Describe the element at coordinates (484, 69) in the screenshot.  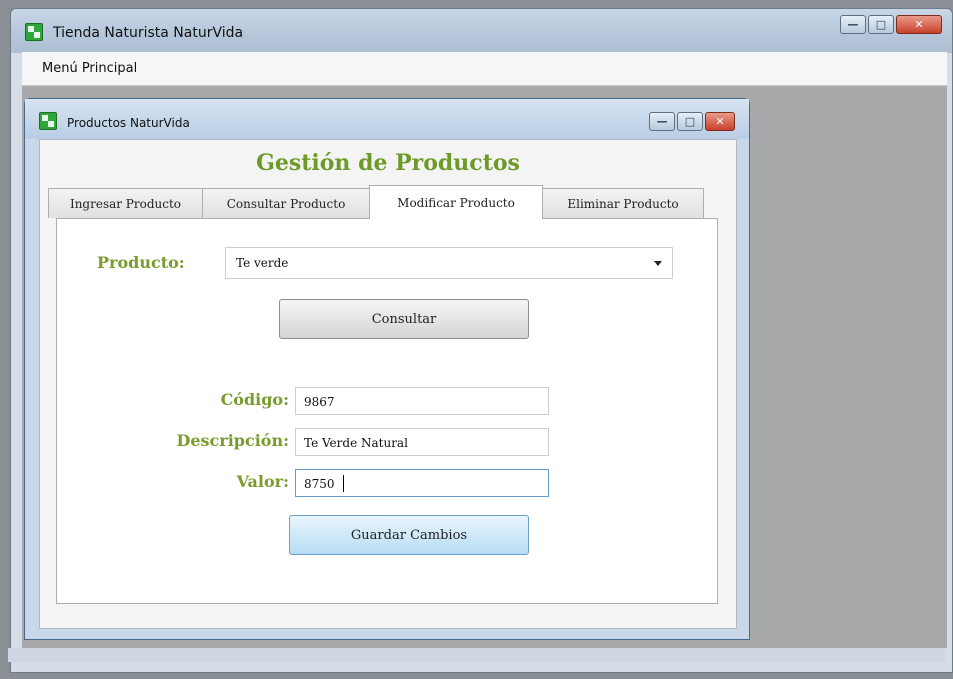
I see `menu-bar: Menú Principal` at that location.